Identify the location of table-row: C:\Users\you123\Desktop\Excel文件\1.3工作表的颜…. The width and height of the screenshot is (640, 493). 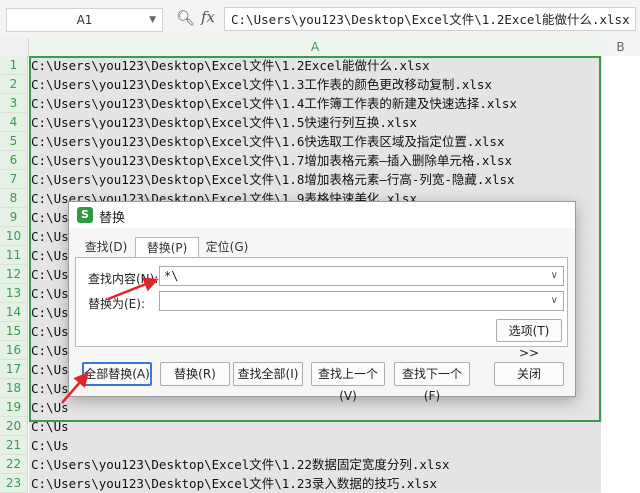
(315, 84).